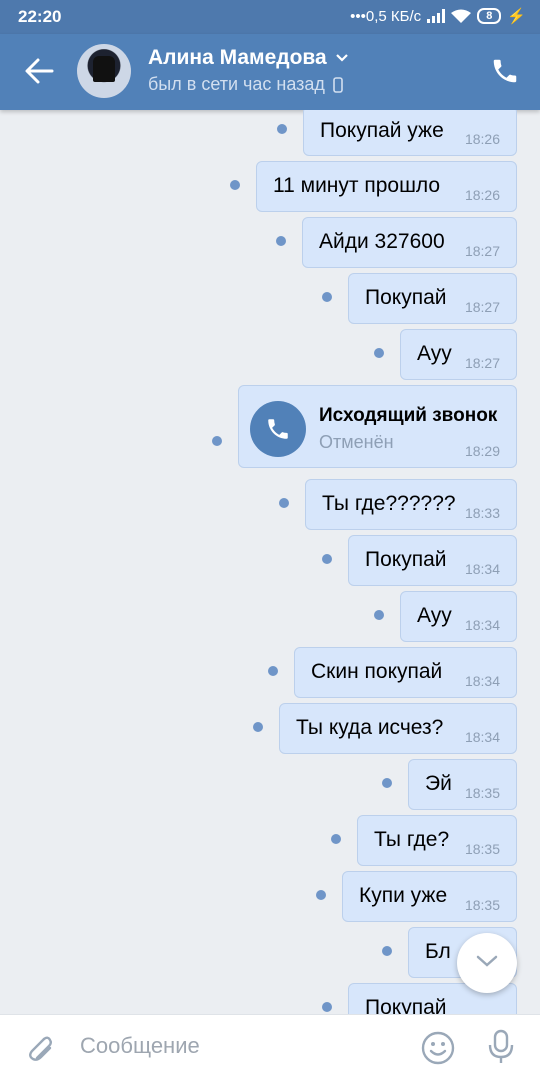  I want to click on contact-name: Алина Мамедова, so click(248, 58).